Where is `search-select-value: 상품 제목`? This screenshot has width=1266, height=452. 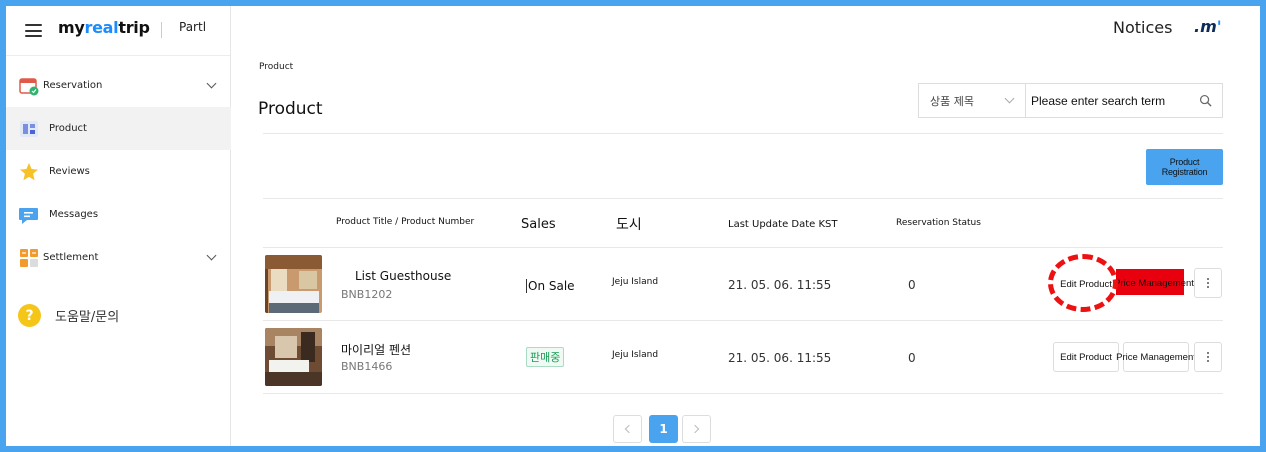 search-select-value: 상품 제목 is located at coordinates (952, 101).